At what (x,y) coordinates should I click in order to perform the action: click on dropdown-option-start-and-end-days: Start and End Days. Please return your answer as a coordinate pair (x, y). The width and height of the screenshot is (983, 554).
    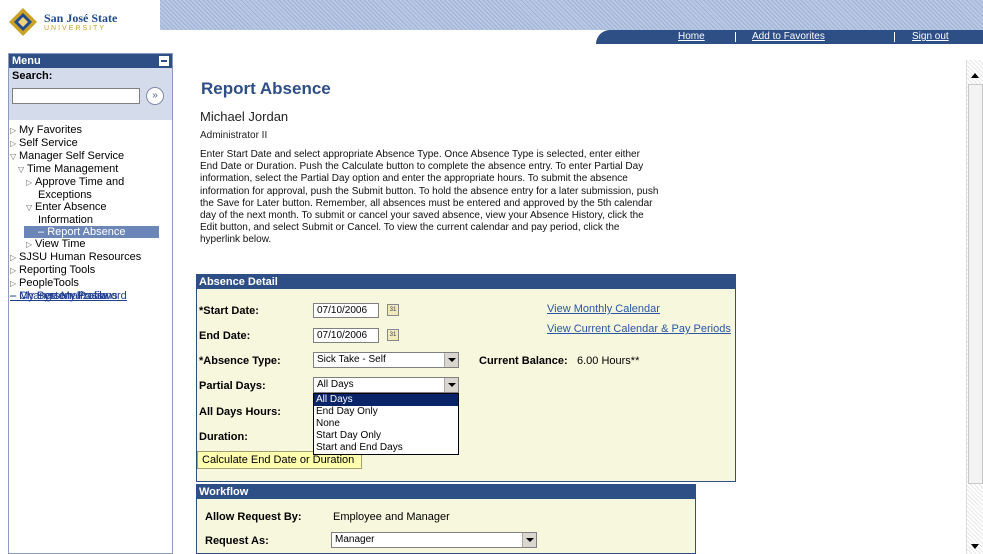
    Looking at the image, I should click on (386, 448).